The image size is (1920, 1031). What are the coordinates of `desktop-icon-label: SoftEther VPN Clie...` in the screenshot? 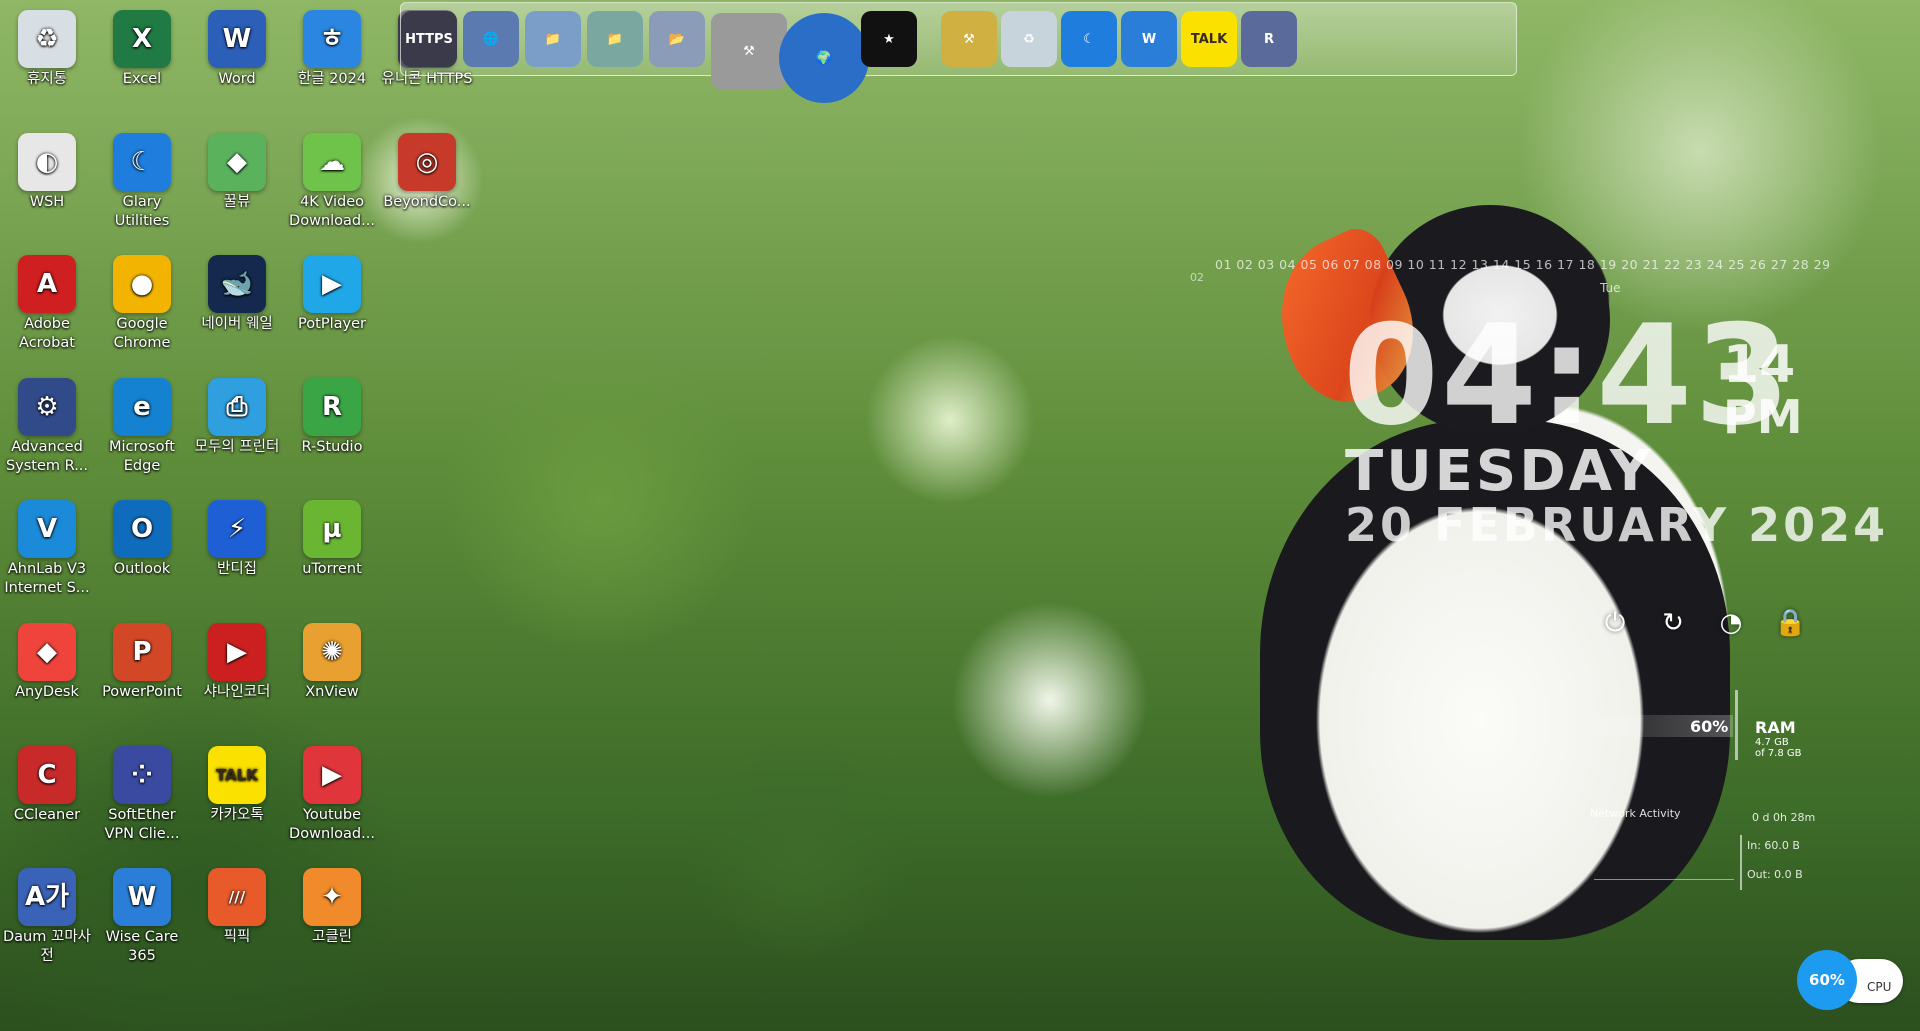 It's located at (142, 824).